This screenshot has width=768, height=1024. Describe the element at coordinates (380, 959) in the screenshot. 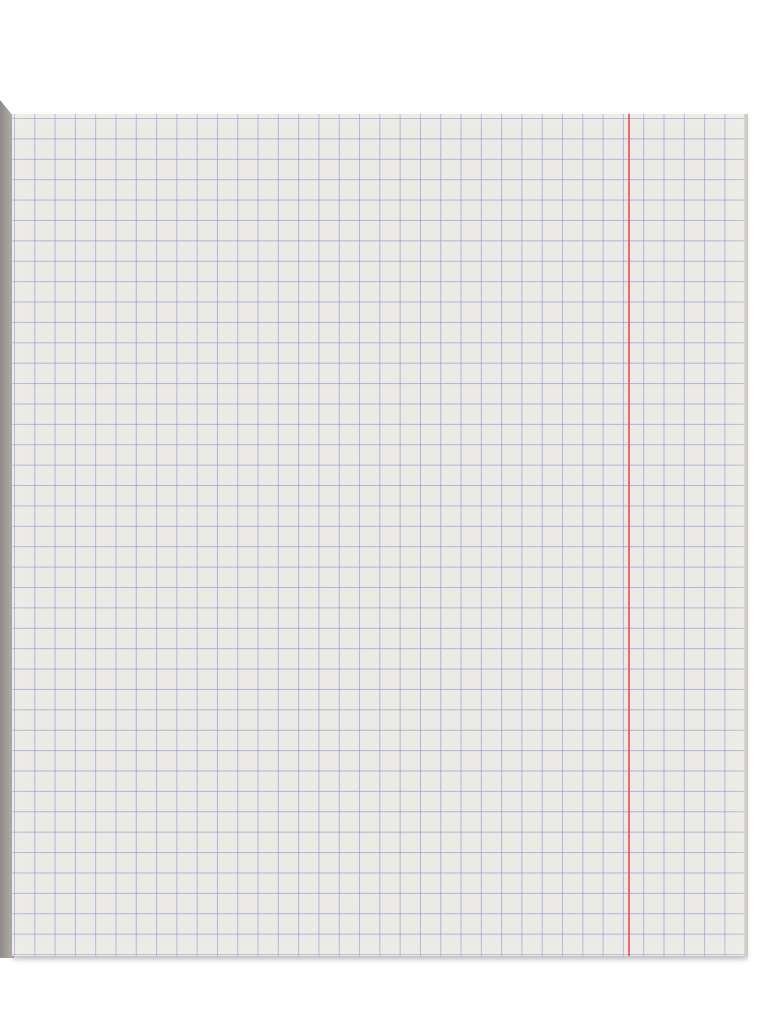

I see `page-edge-shadow` at that location.